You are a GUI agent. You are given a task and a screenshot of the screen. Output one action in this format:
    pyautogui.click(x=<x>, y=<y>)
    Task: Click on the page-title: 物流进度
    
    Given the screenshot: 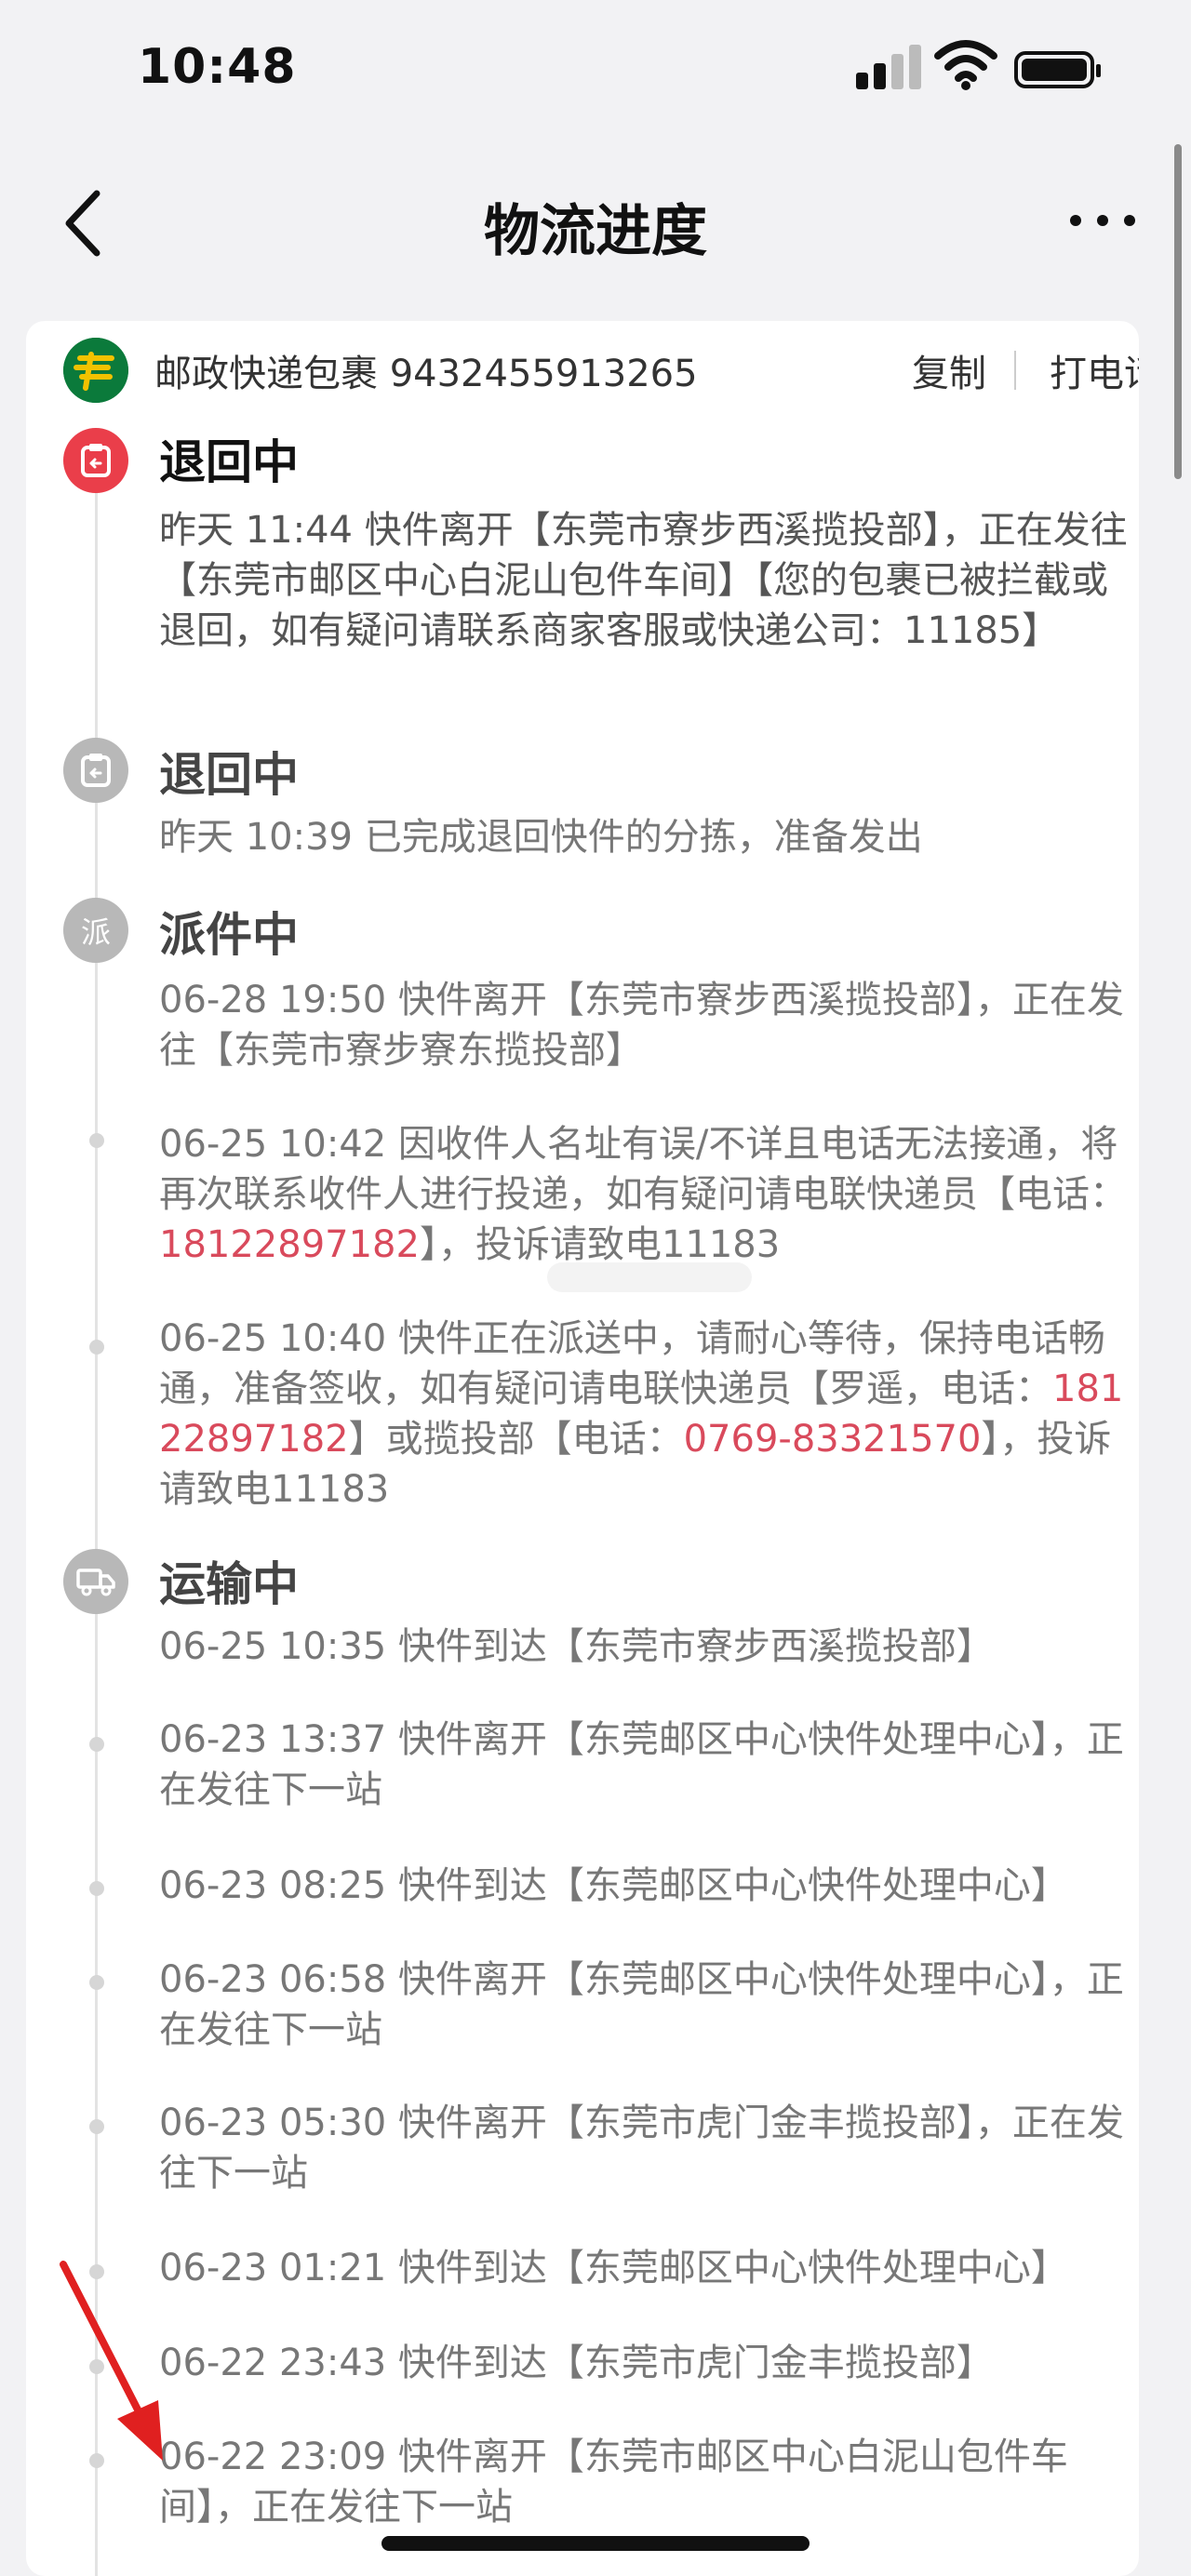 What is the action you would take?
    pyautogui.click(x=595, y=231)
    